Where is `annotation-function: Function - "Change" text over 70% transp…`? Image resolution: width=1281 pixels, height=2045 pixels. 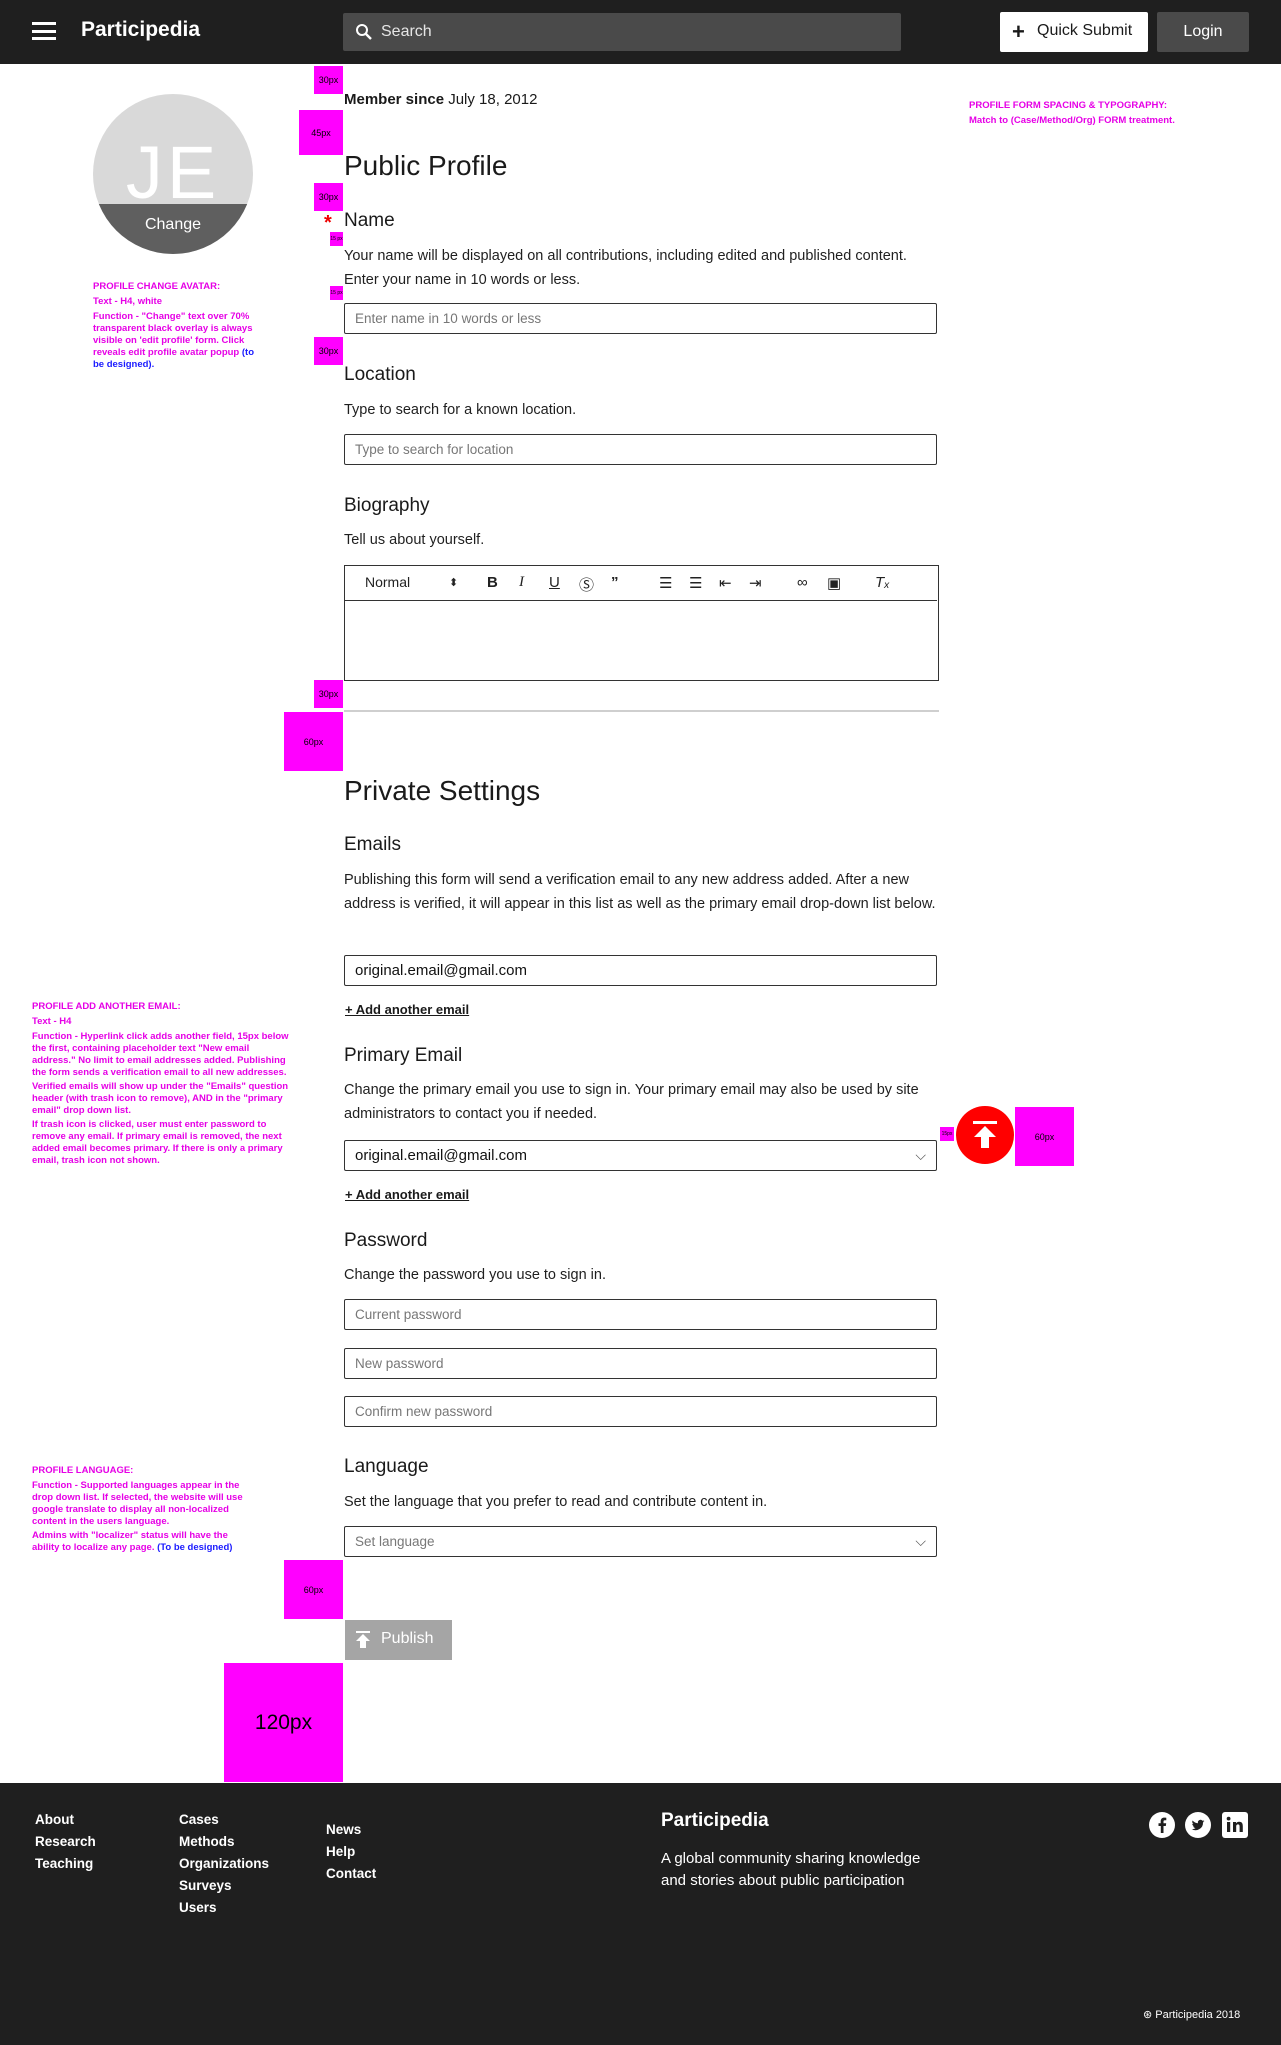
annotation-function: Function - "Change" text over 70% transp… is located at coordinates (173, 334).